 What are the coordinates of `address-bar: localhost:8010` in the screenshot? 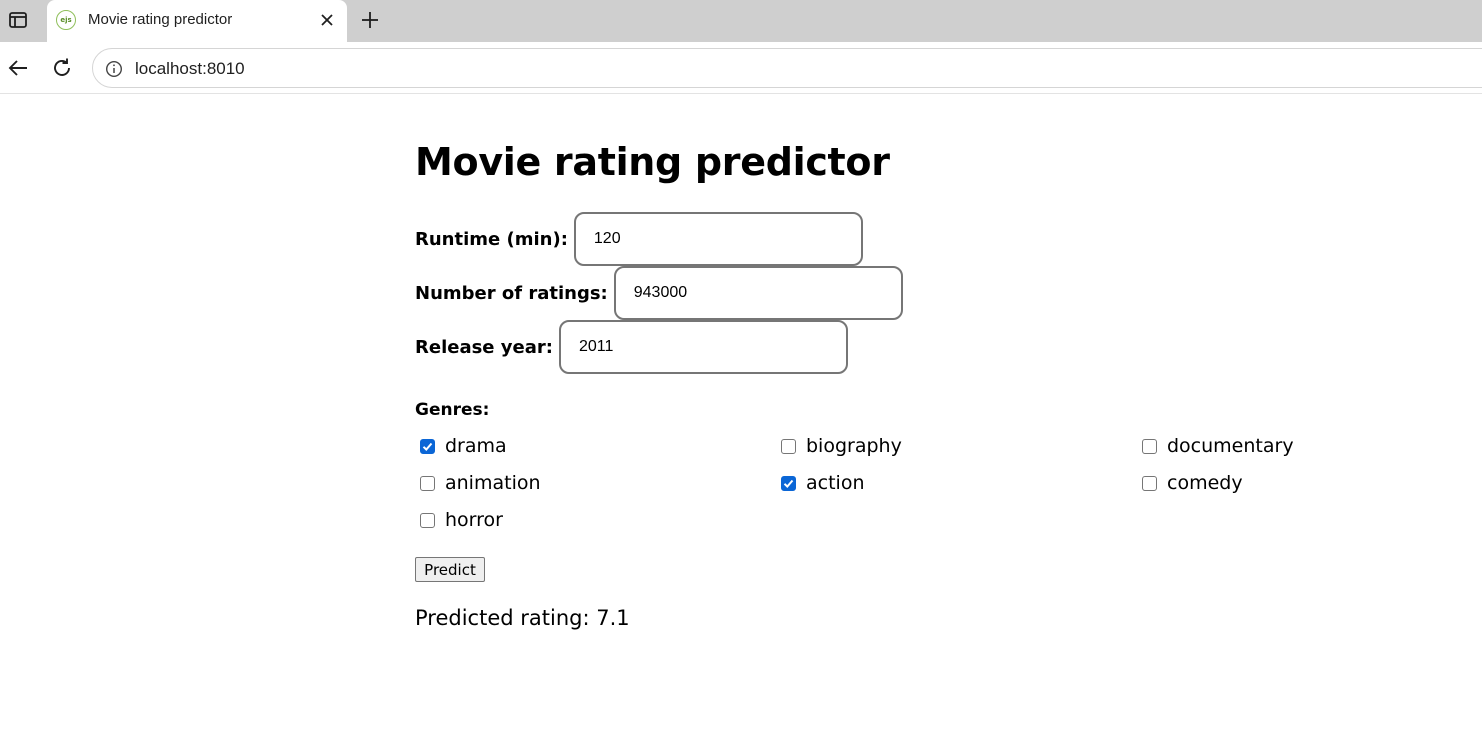 It's located at (787, 68).